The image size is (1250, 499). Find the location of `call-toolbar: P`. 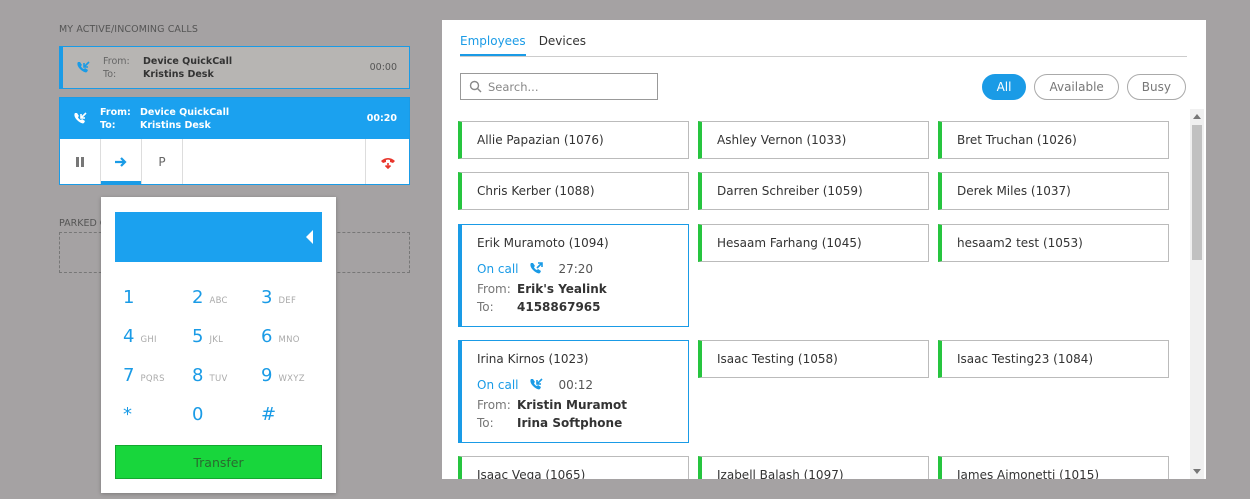

call-toolbar: P is located at coordinates (234, 162).